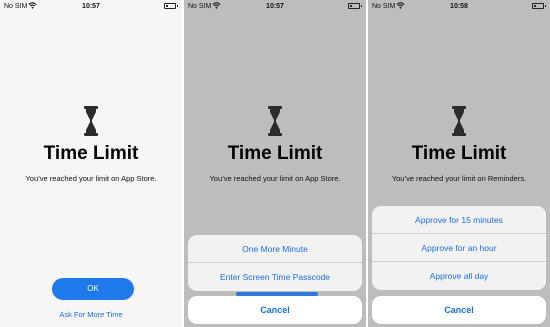 The width and height of the screenshot is (550, 327). Describe the element at coordinates (91, 314) in the screenshot. I see `ask-for-more-time-link: Ask For More Time` at that location.